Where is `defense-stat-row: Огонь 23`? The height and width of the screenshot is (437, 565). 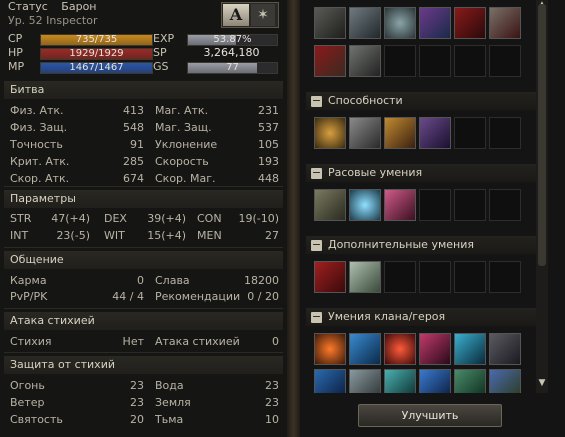 defense-stat-row: Огонь 23 is located at coordinates (77, 386).